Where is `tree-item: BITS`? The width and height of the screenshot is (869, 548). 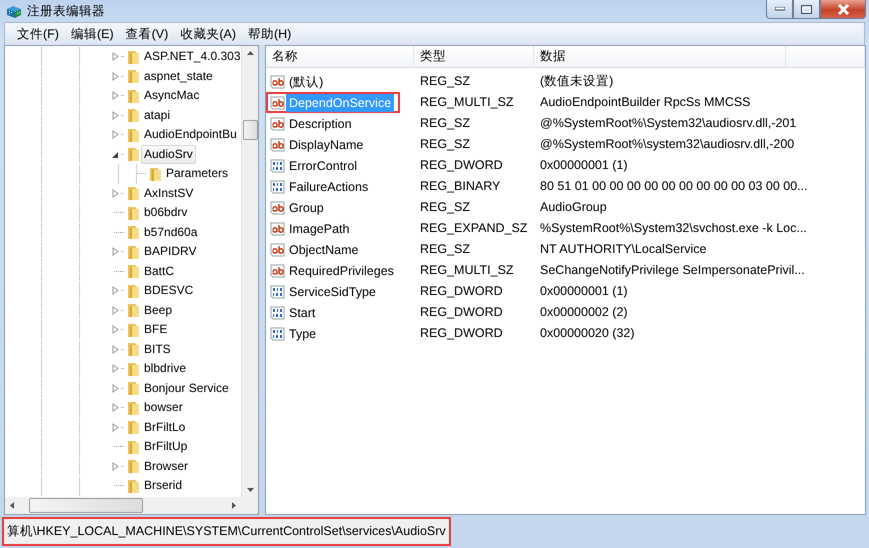
tree-item: BITS is located at coordinates (157, 349).